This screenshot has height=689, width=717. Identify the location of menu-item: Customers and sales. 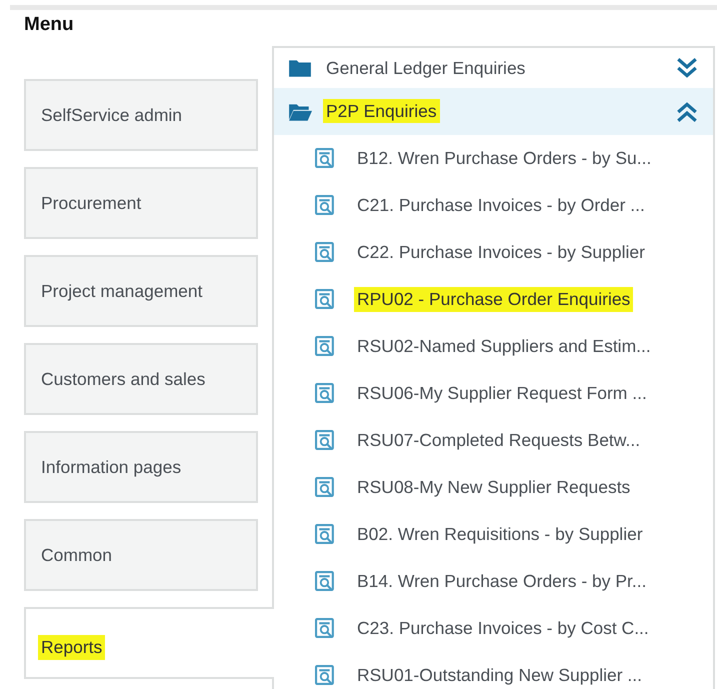
(141, 379).